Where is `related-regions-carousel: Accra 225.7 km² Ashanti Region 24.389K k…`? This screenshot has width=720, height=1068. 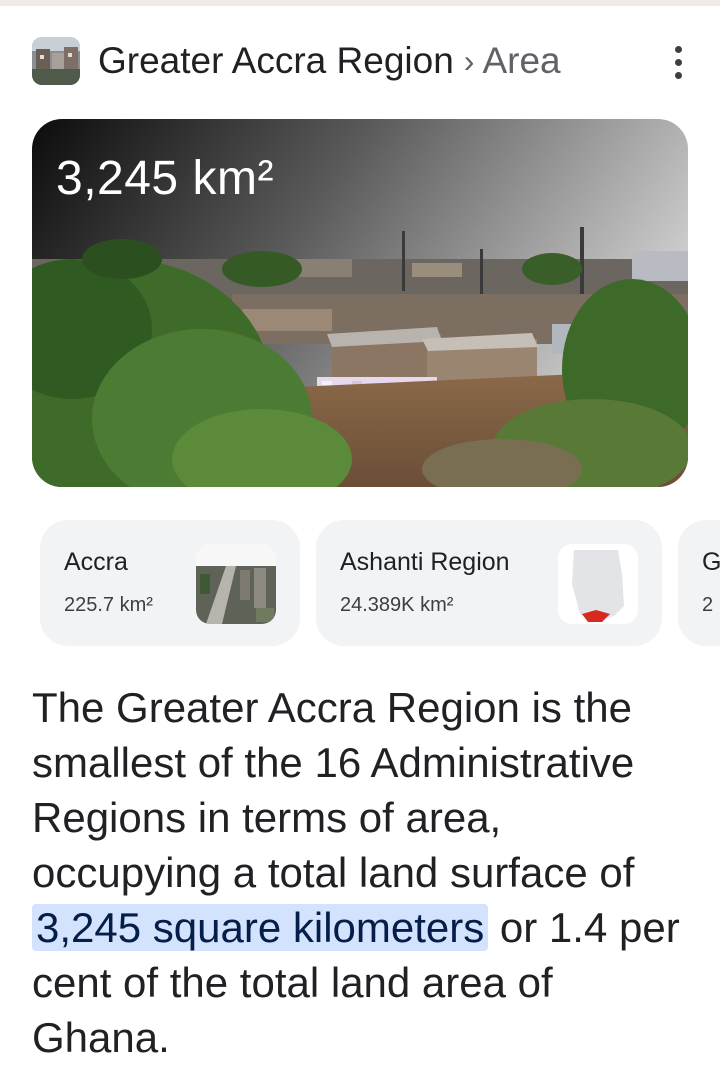 related-regions-carousel: Accra 225.7 km² Ashanti Region 24.389K k… is located at coordinates (380, 583).